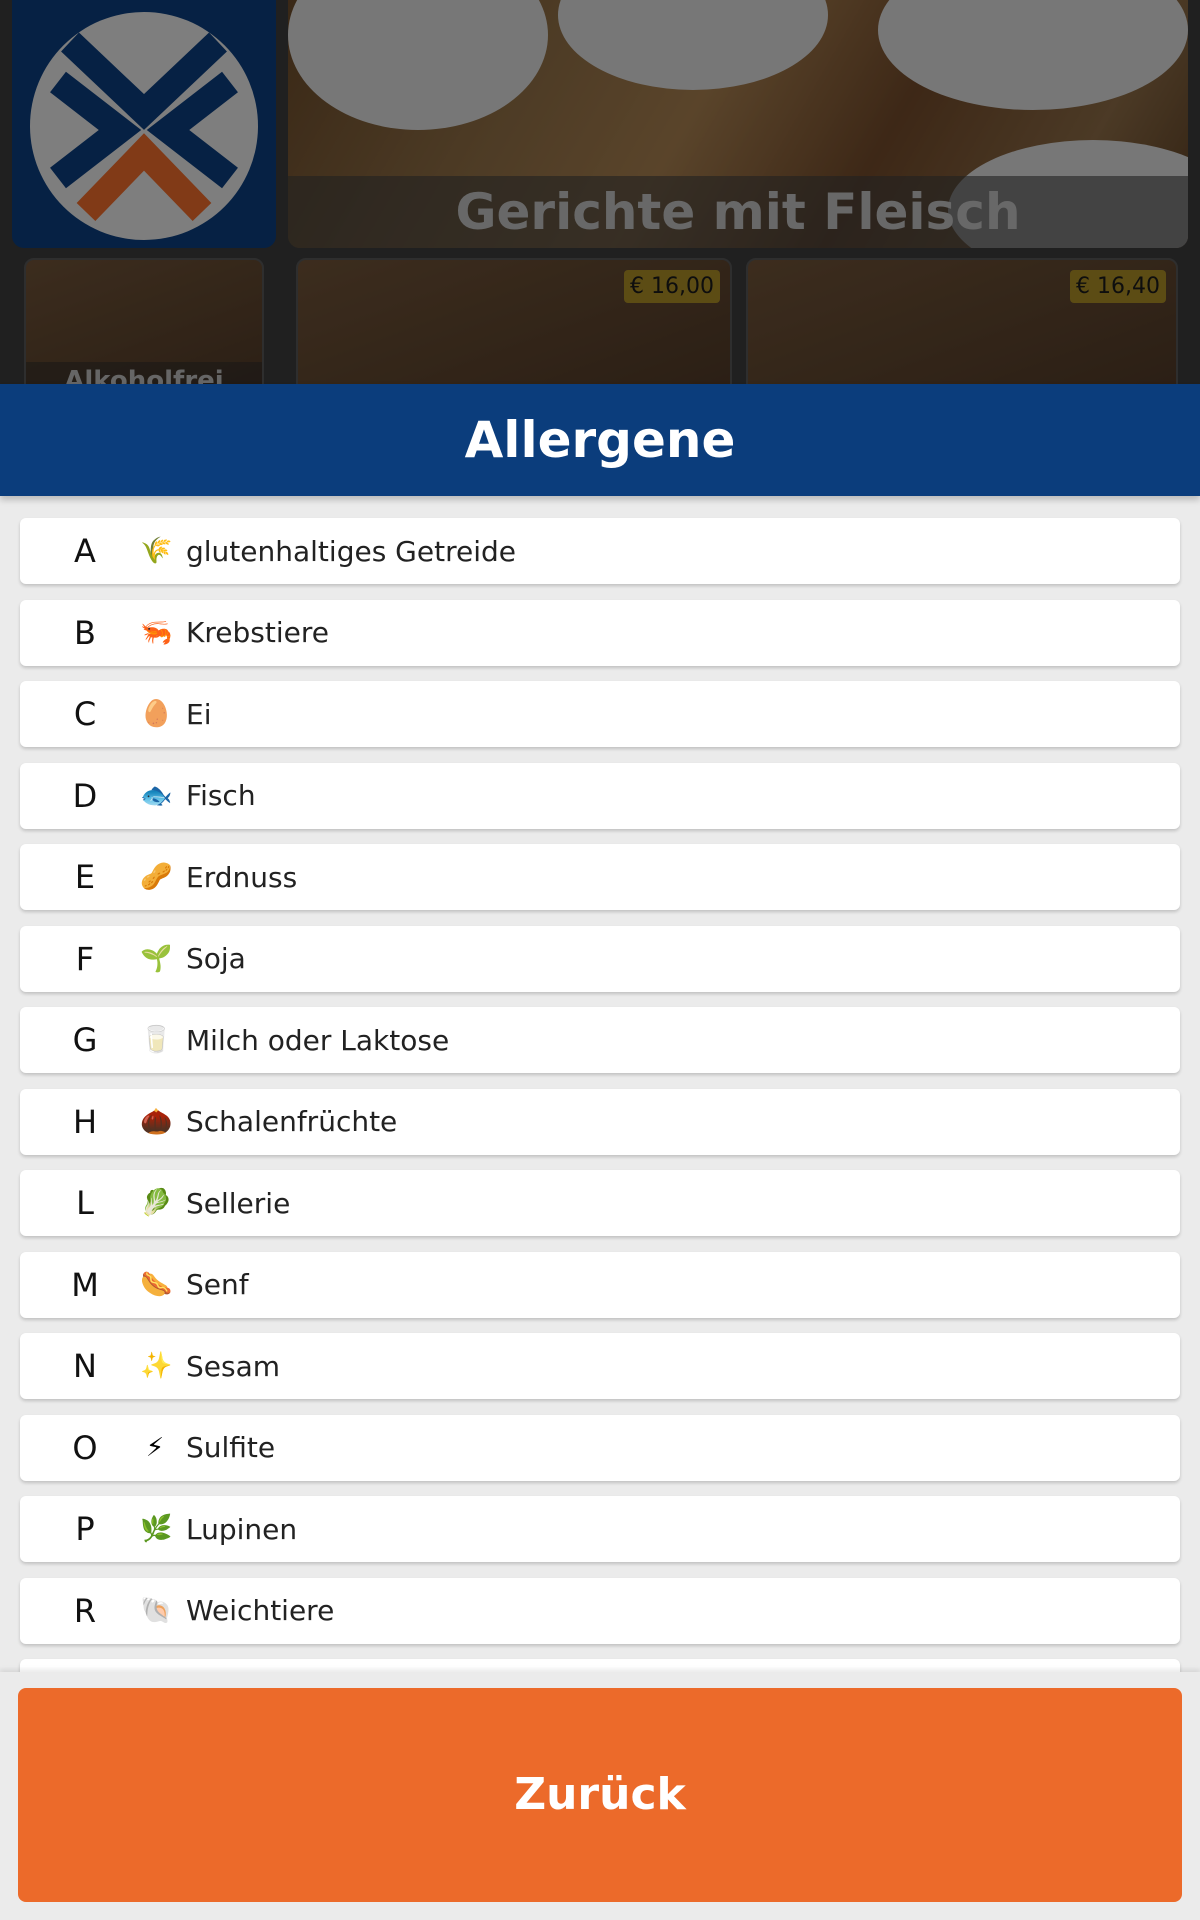 This screenshot has width=1200, height=1920. What do you see at coordinates (85, 1121) in the screenshot?
I see `allergen-code: H` at bounding box center [85, 1121].